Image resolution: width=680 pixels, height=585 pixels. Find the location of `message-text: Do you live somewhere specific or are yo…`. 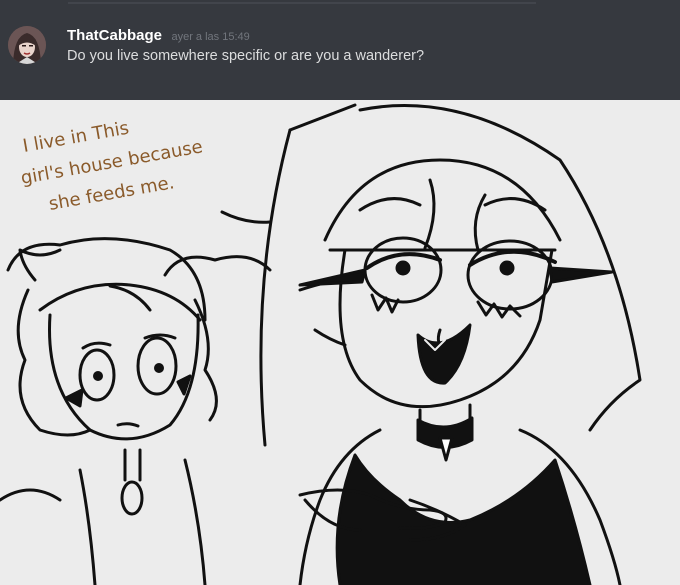

message-text: Do you live somewhere specific or are yo… is located at coordinates (246, 56).